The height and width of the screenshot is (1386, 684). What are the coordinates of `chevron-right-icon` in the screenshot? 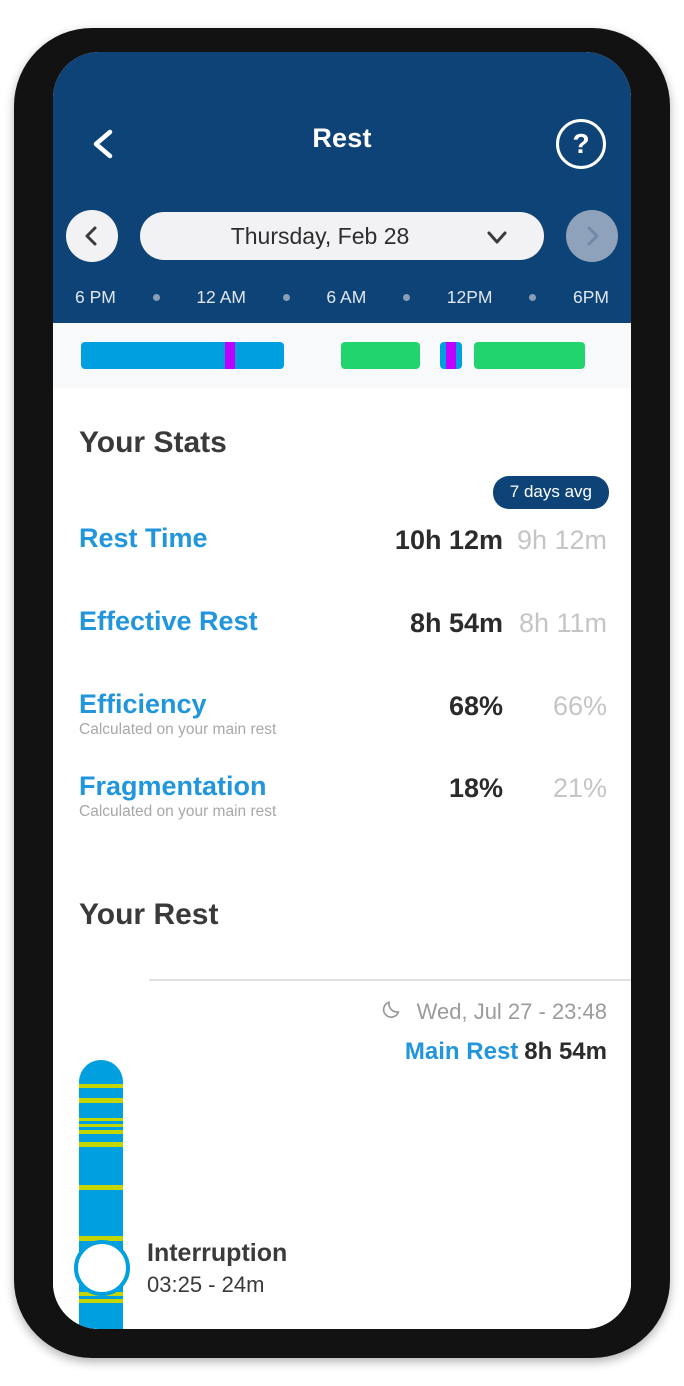 It's located at (593, 236).